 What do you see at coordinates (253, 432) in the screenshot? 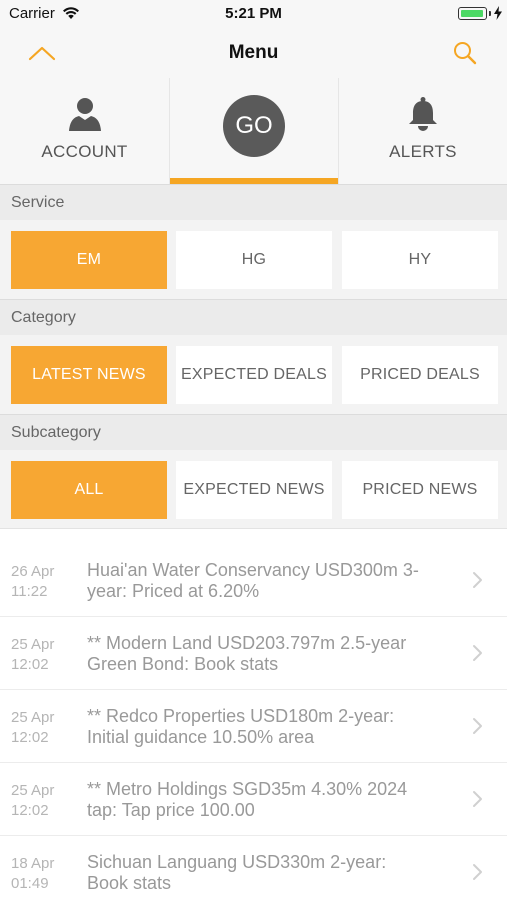
I see `subcategory-section-header: Subcategory` at bounding box center [253, 432].